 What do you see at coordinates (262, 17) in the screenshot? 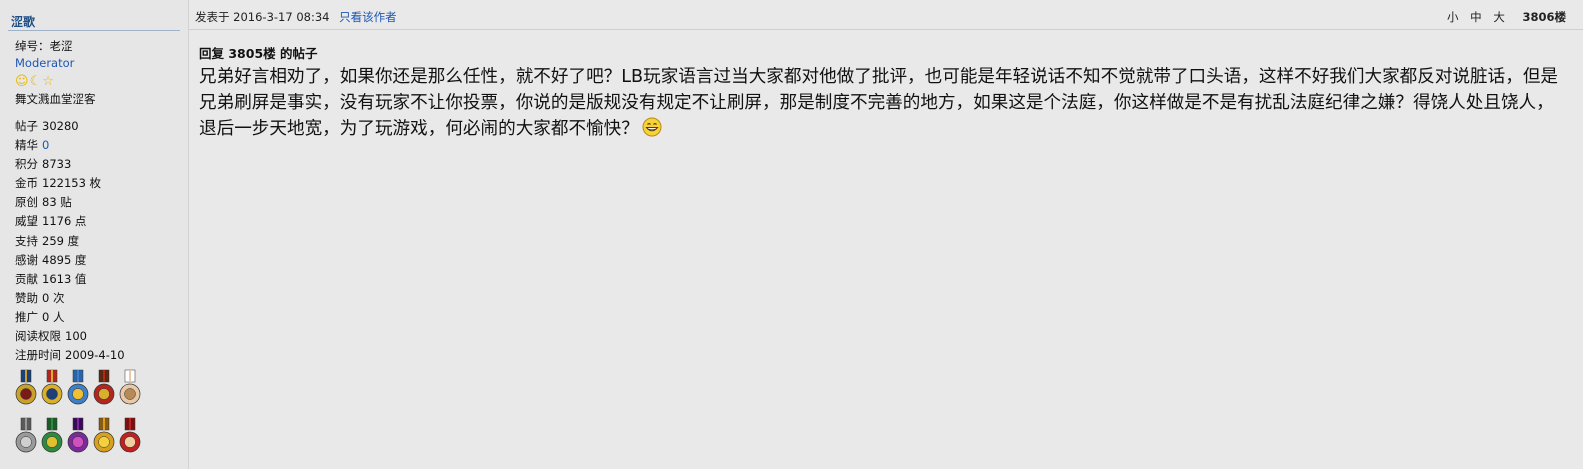
I see `post-timestamp: 发表于 2016-3-17 08:34` at bounding box center [262, 17].